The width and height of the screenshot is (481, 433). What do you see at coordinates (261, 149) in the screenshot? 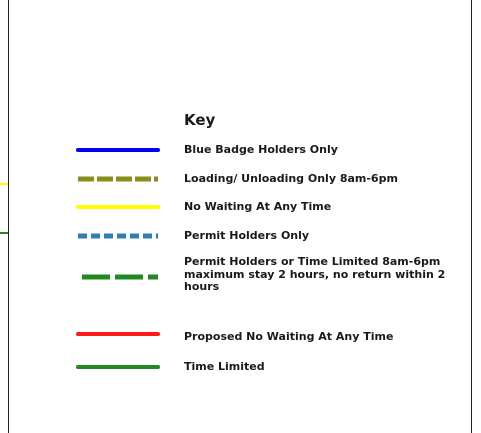
I see `legend-label-blue-badge: Blue Badge Holders Only` at bounding box center [261, 149].